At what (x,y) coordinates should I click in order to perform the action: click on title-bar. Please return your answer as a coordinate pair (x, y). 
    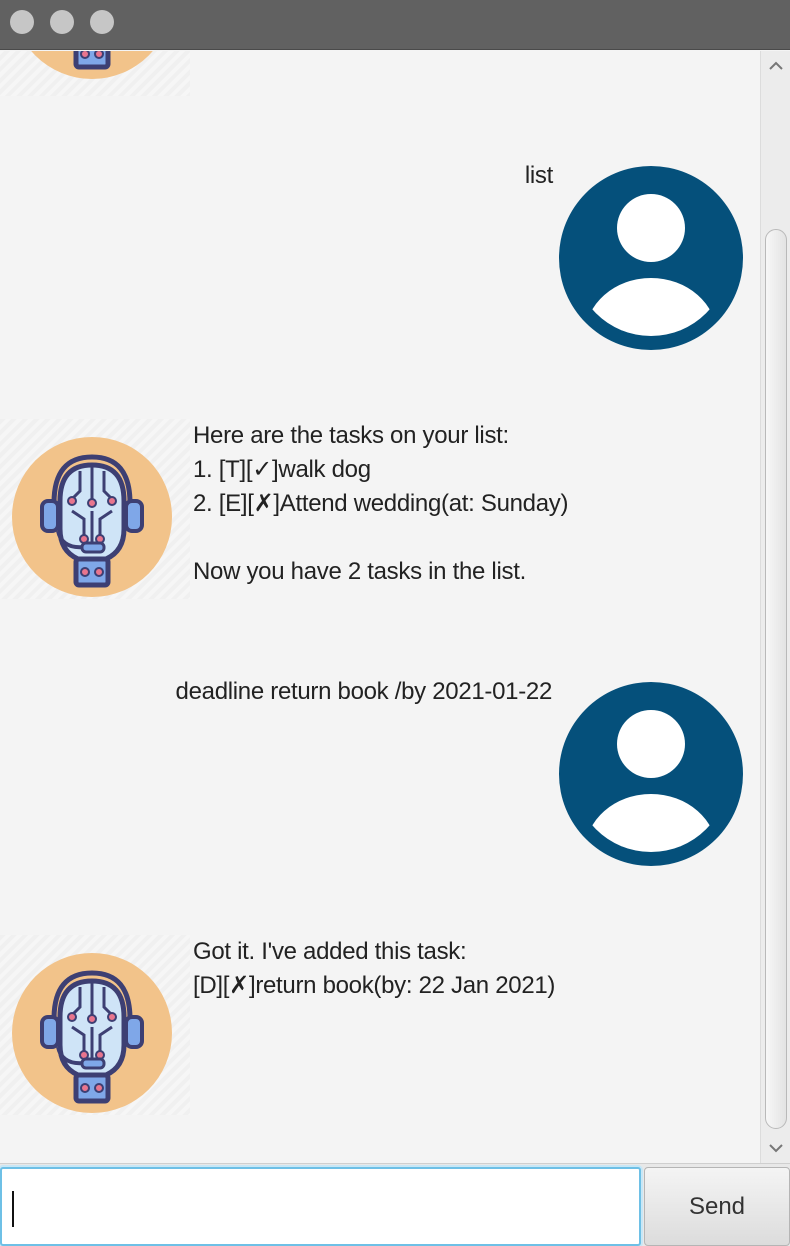
    Looking at the image, I should click on (395, 25).